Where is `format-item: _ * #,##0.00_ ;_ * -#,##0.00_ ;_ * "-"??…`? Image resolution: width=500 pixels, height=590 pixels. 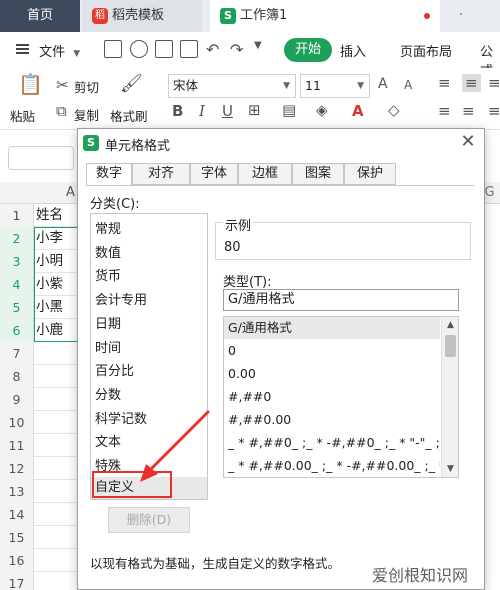 format-item: _ * #,##0.00_ ;_ * -#,##0.00_ ;_ * "-"??… is located at coordinates (332, 466).